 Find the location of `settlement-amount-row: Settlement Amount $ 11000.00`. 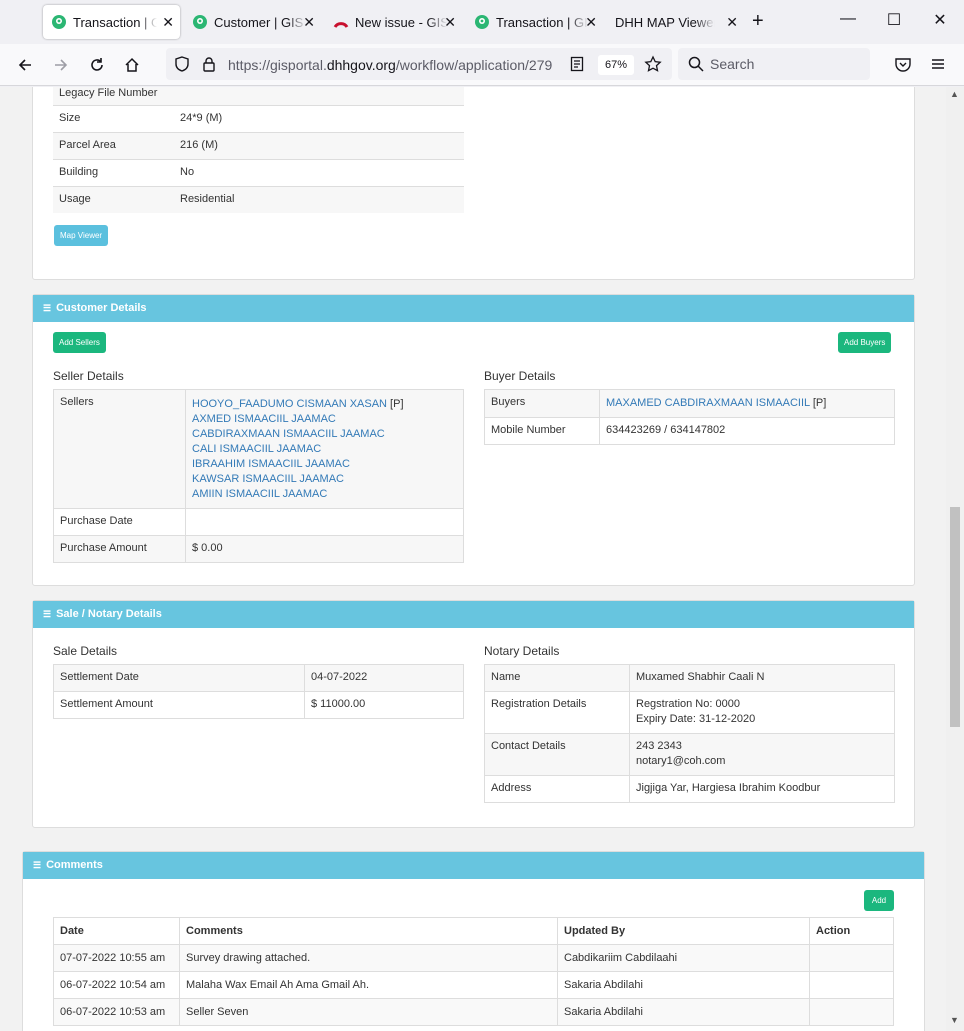

settlement-amount-row: Settlement Amount $ 11000.00 is located at coordinates (258, 705).